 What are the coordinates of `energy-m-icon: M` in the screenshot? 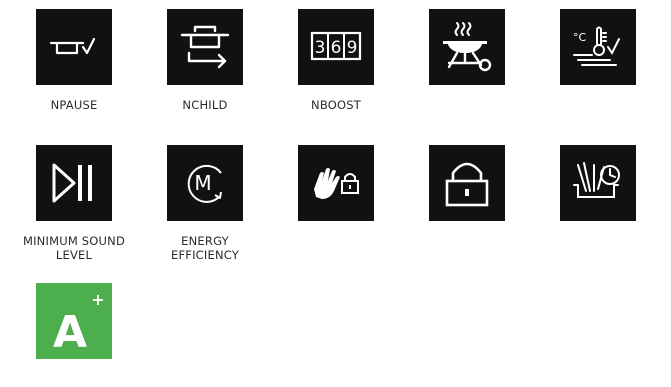 It's located at (205, 183).